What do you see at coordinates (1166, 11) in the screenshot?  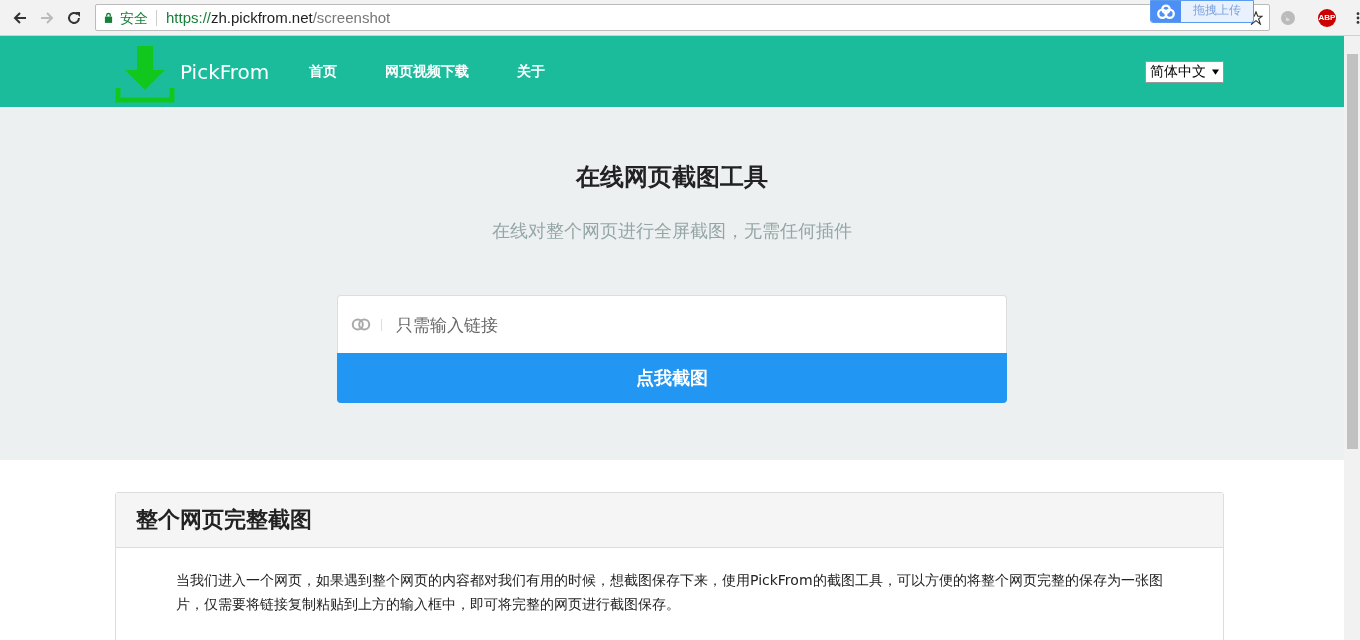 I see `cloud-icon` at bounding box center [1166, 11].